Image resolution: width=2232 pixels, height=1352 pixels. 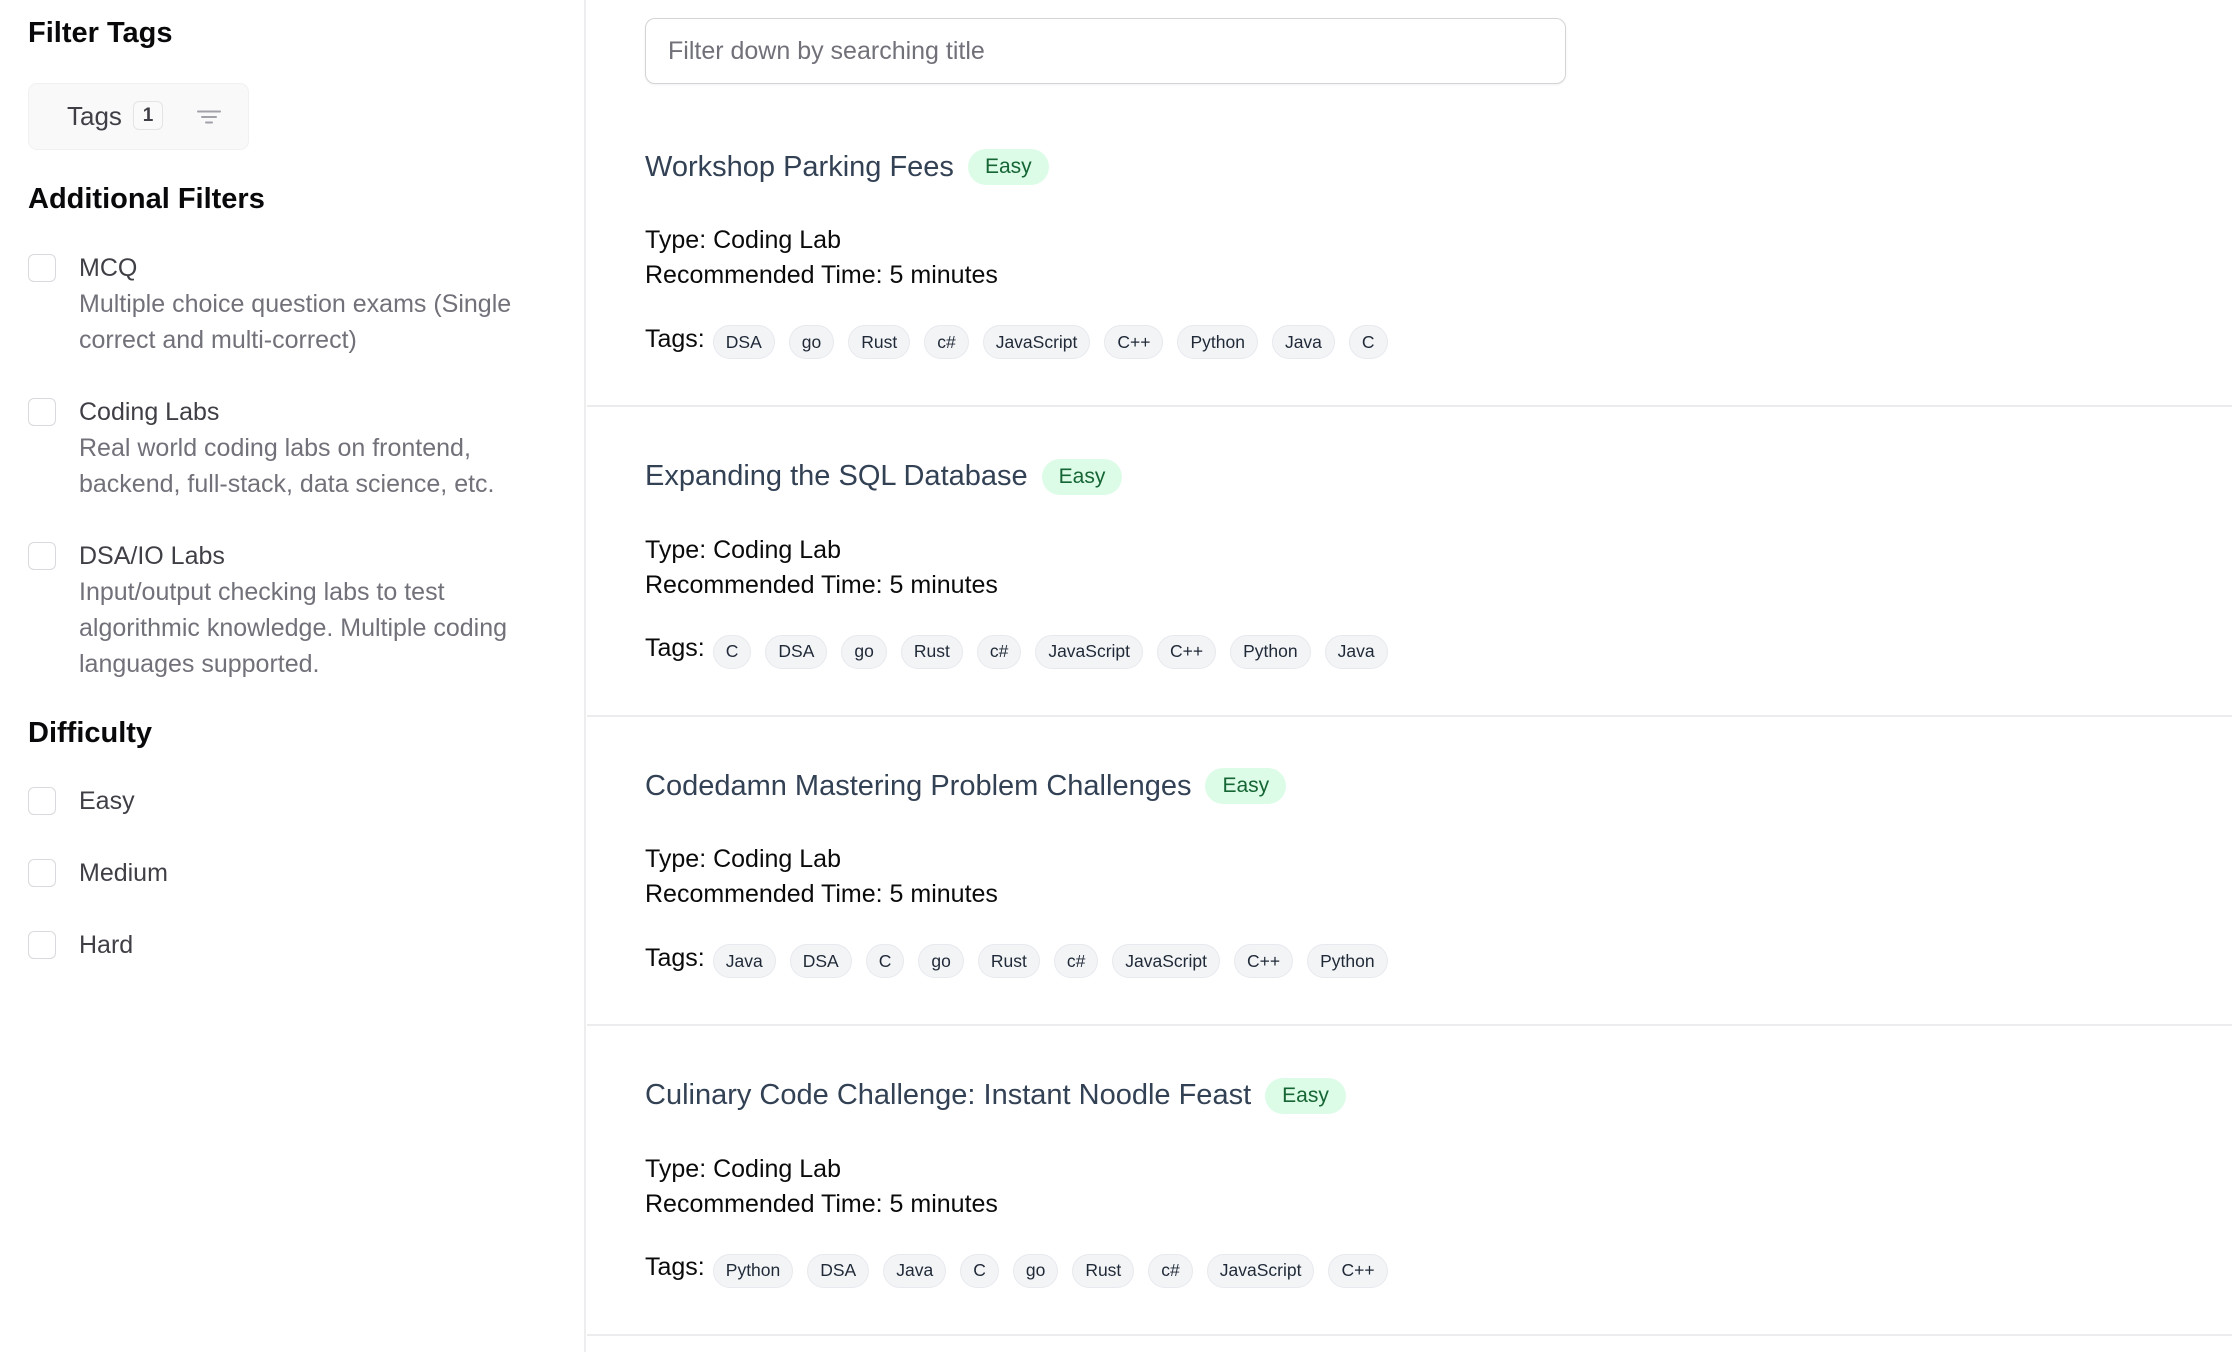 I want to click on hard-checkbox, so click(x=42, y=945).